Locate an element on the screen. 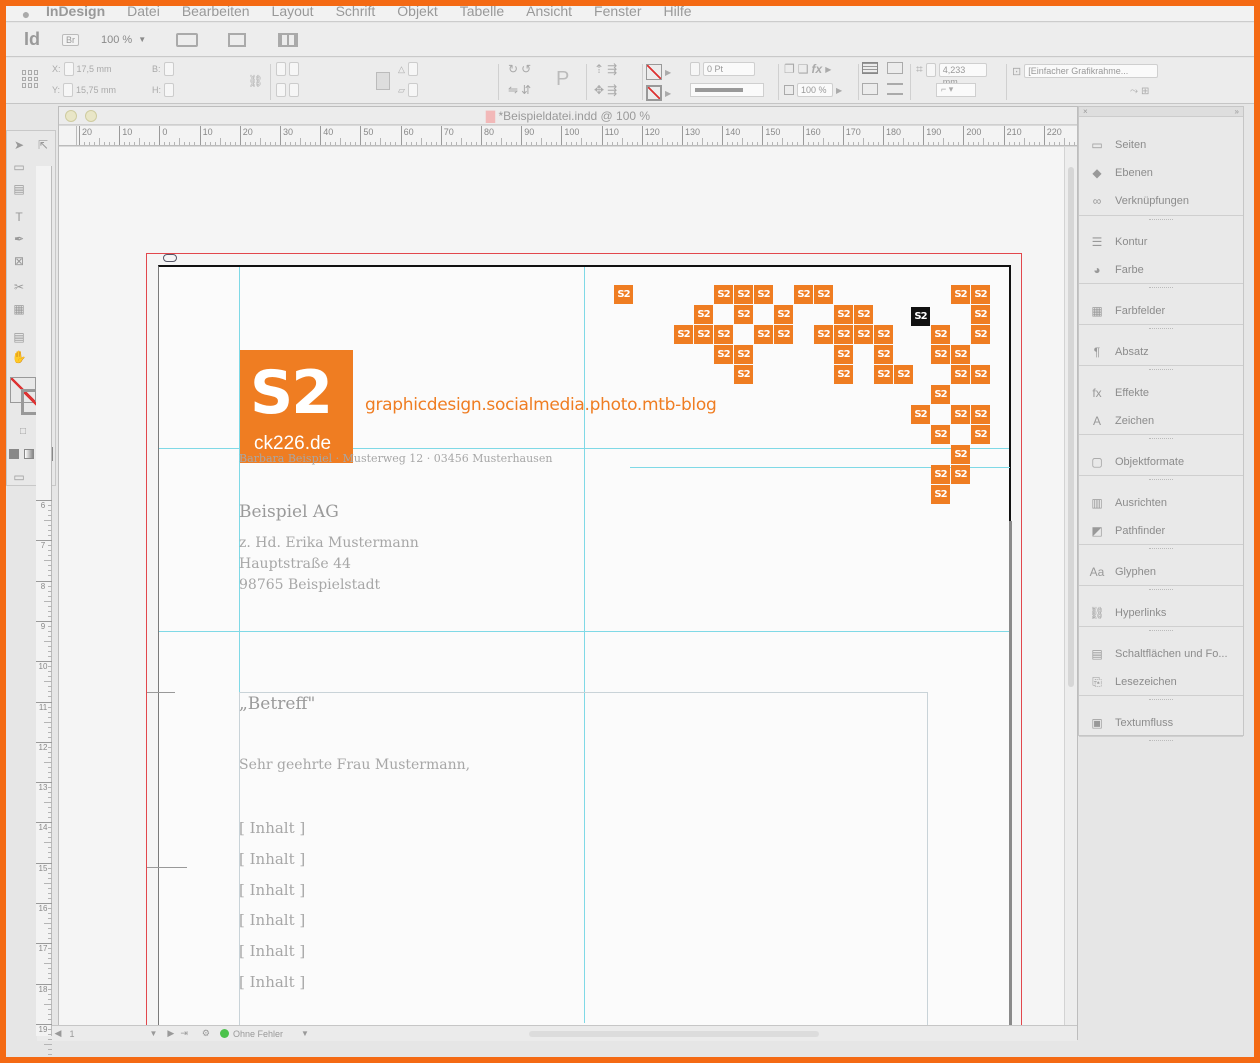 This screenshot has height=1063, width=1260. arrange-documents-button is located at coordinates (288, 39).